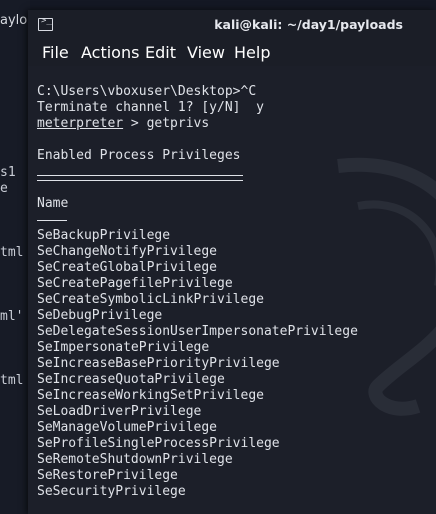 The height and width of the screenshot is (514, 436). What do you see at coordinates (147, 91) in the screenshot?
I see `terminal-line: C:\Users\vboxuser\Desktop>^C` at bounding box center [147, 91].